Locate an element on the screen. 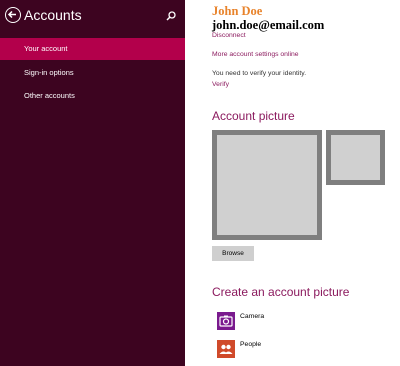 This screenshot has height=366, width=400. sidebar-item-sign-in-options: Sign-in options is located at coordinates (92, 73).